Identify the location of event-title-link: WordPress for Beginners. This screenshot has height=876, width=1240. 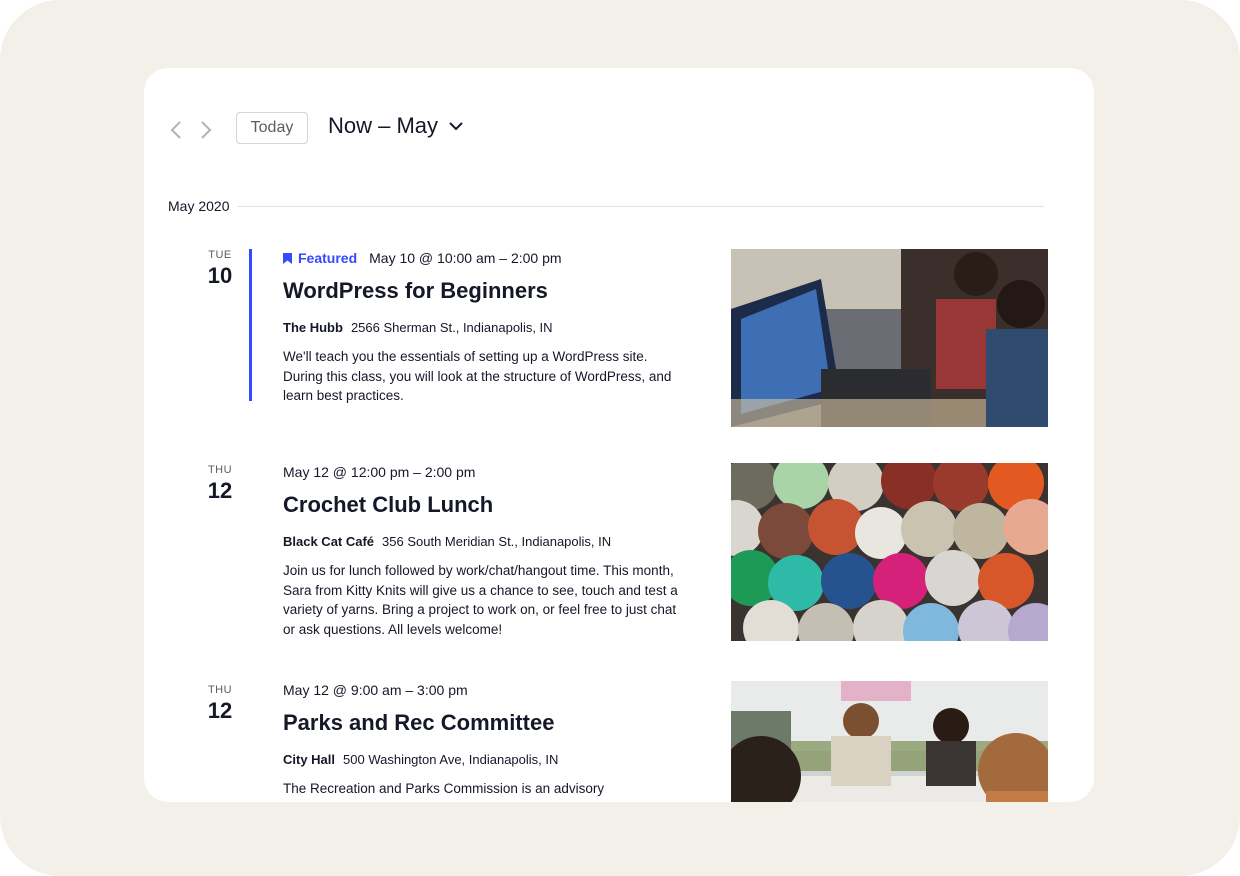
(483, 291).